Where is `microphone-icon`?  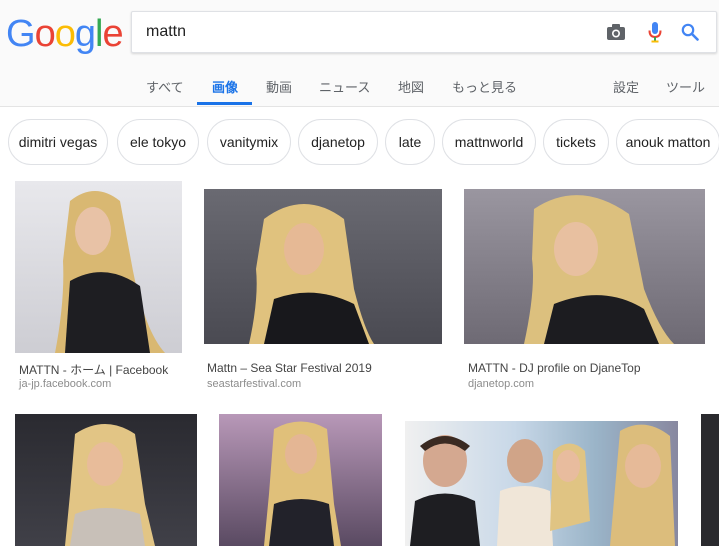 microphone-icon is located at coordinates (655, 32).